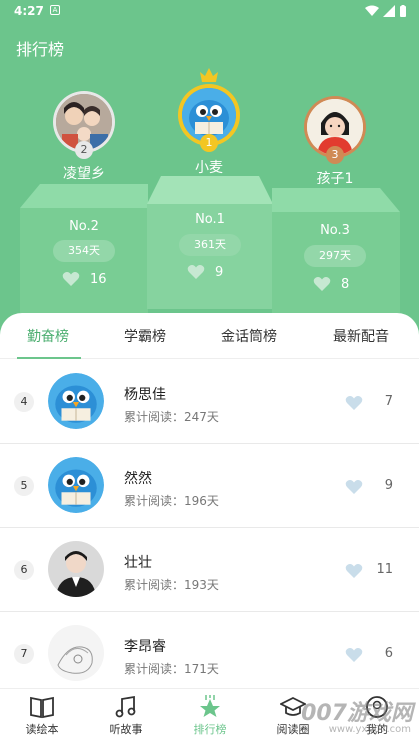  What do you see at coordinates (335, 179) in the screenshot?
I see `third-place-name: 孩子1` at bounding box center [335, 179].